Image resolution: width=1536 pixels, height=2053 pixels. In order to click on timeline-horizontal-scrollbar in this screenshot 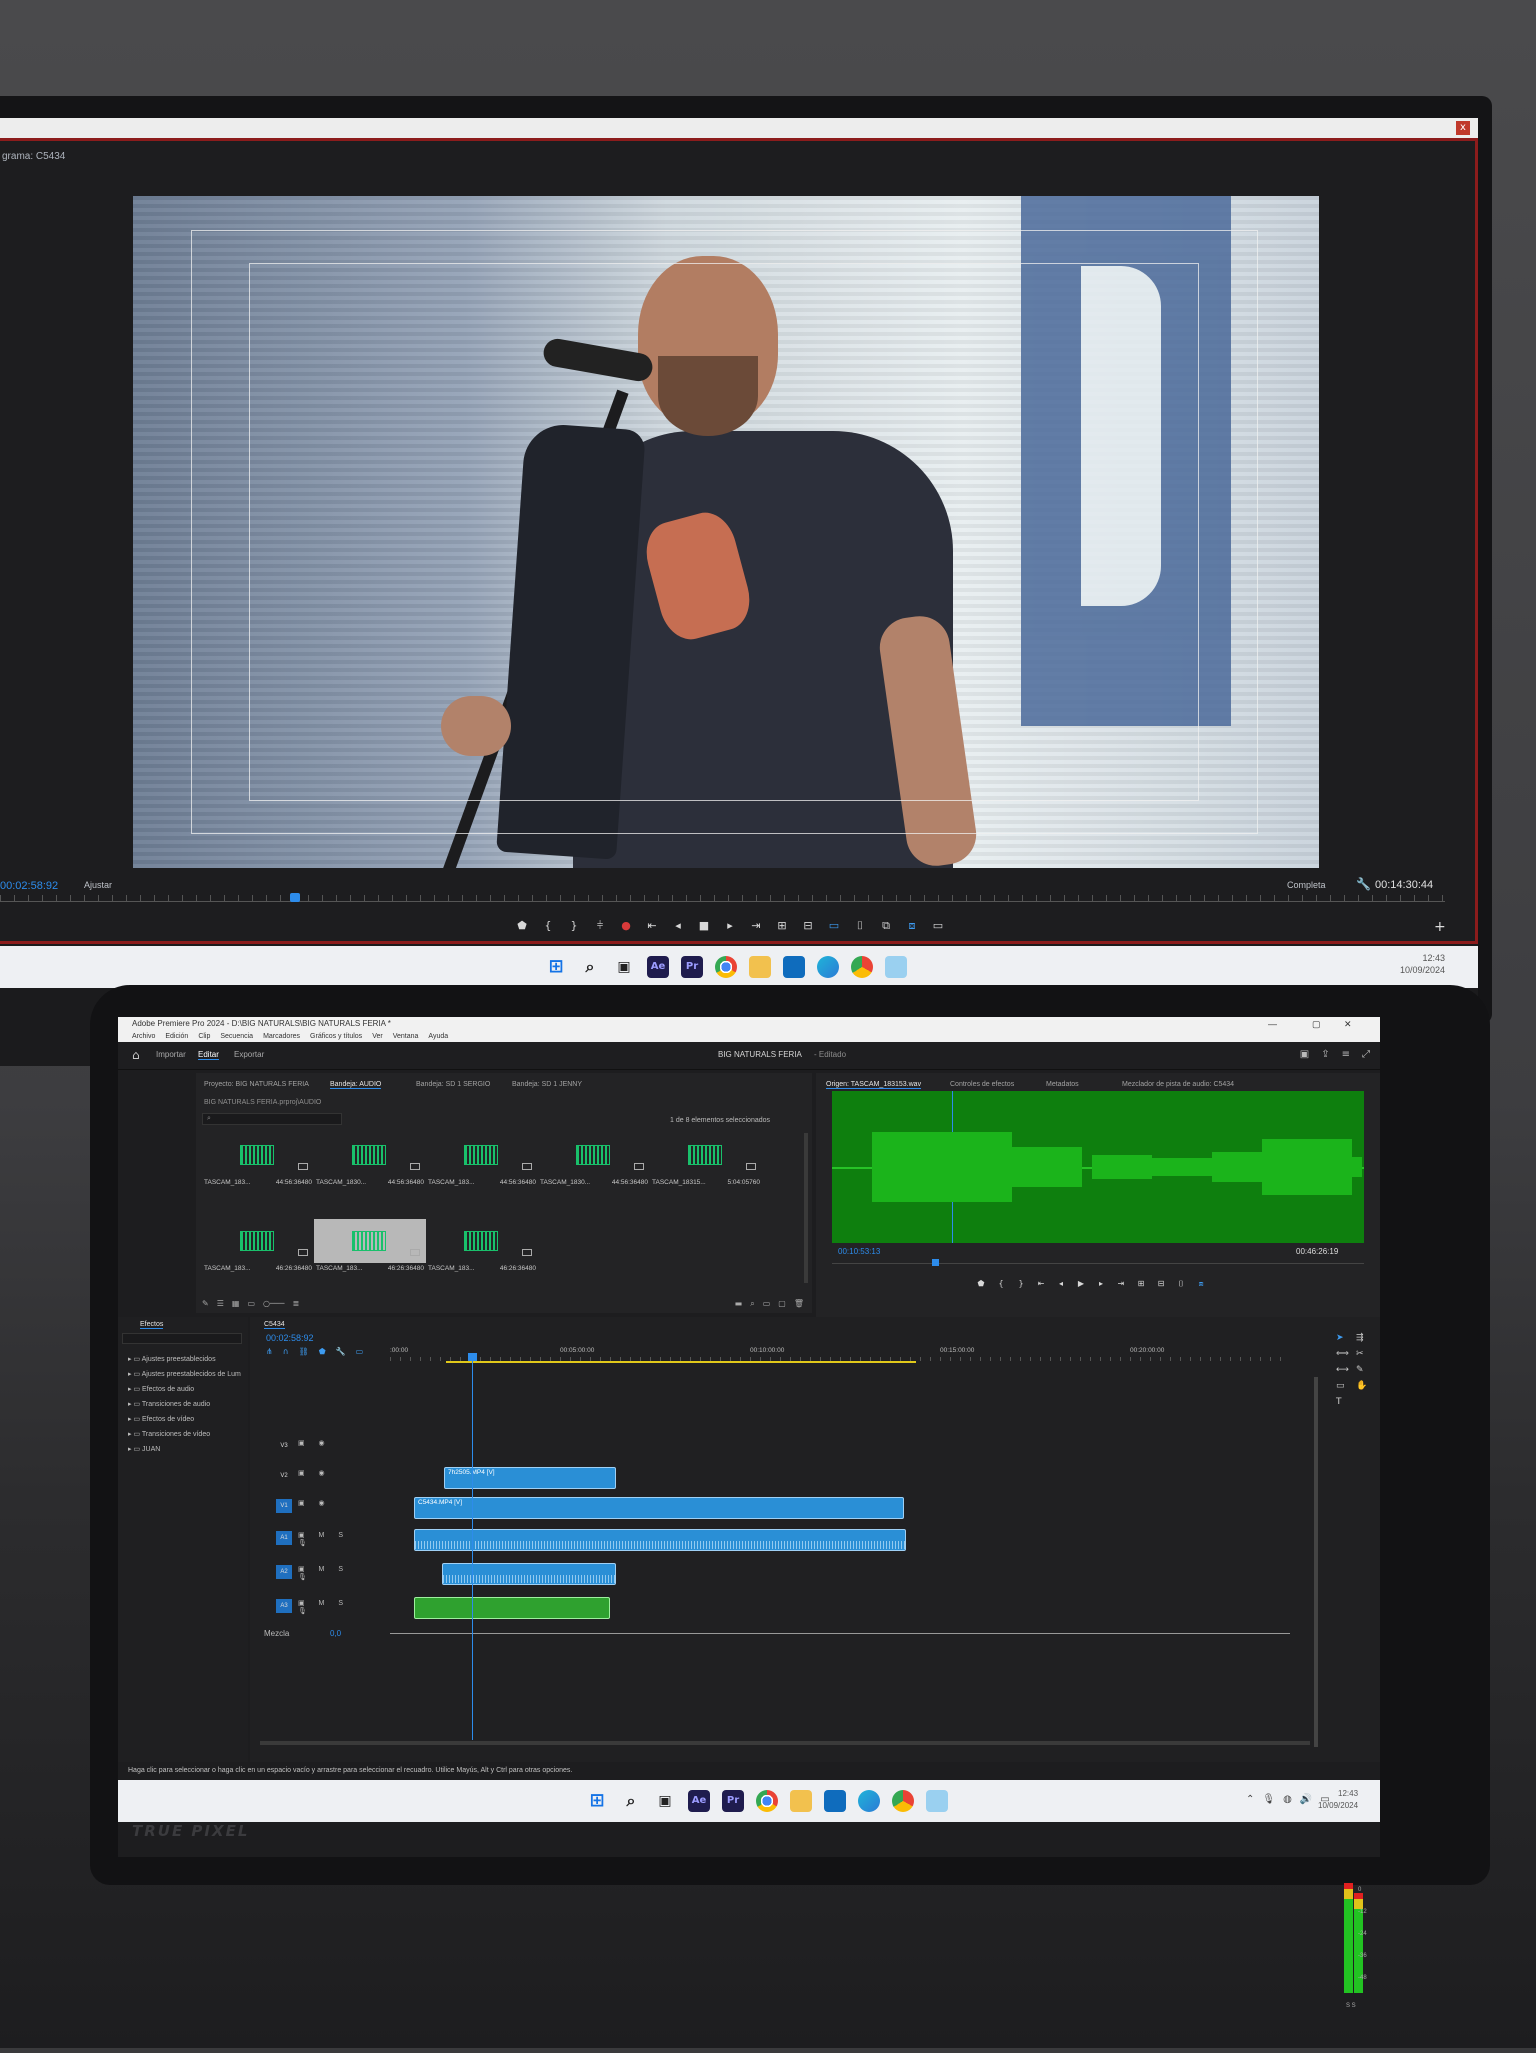, I will do `click(785, 1743)`.